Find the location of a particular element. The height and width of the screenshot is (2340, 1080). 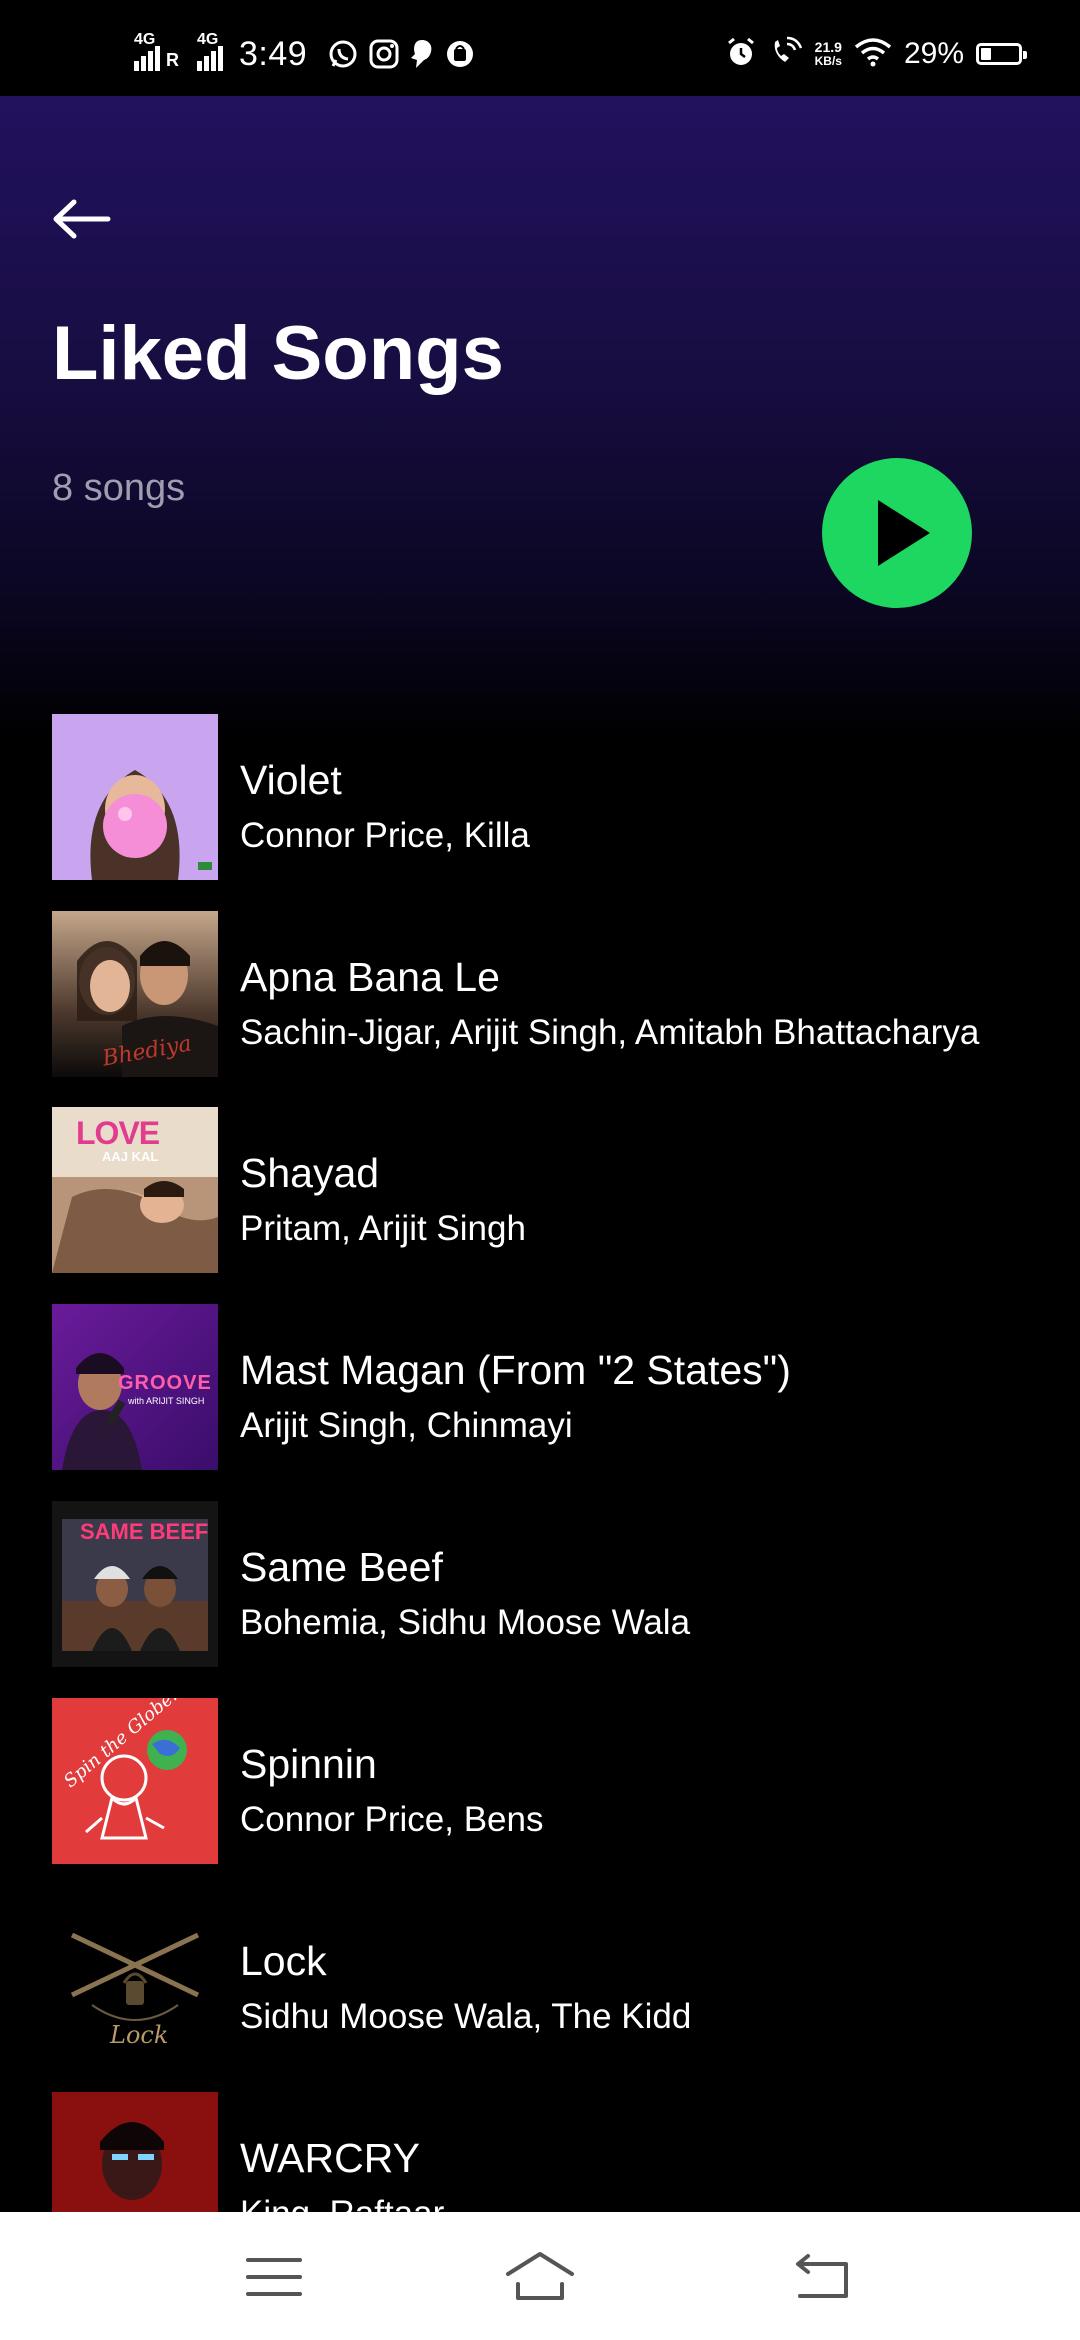

cover-mast-magan: GROOVE with ARIJIT SINGH is located at coordinates (135, 1387).